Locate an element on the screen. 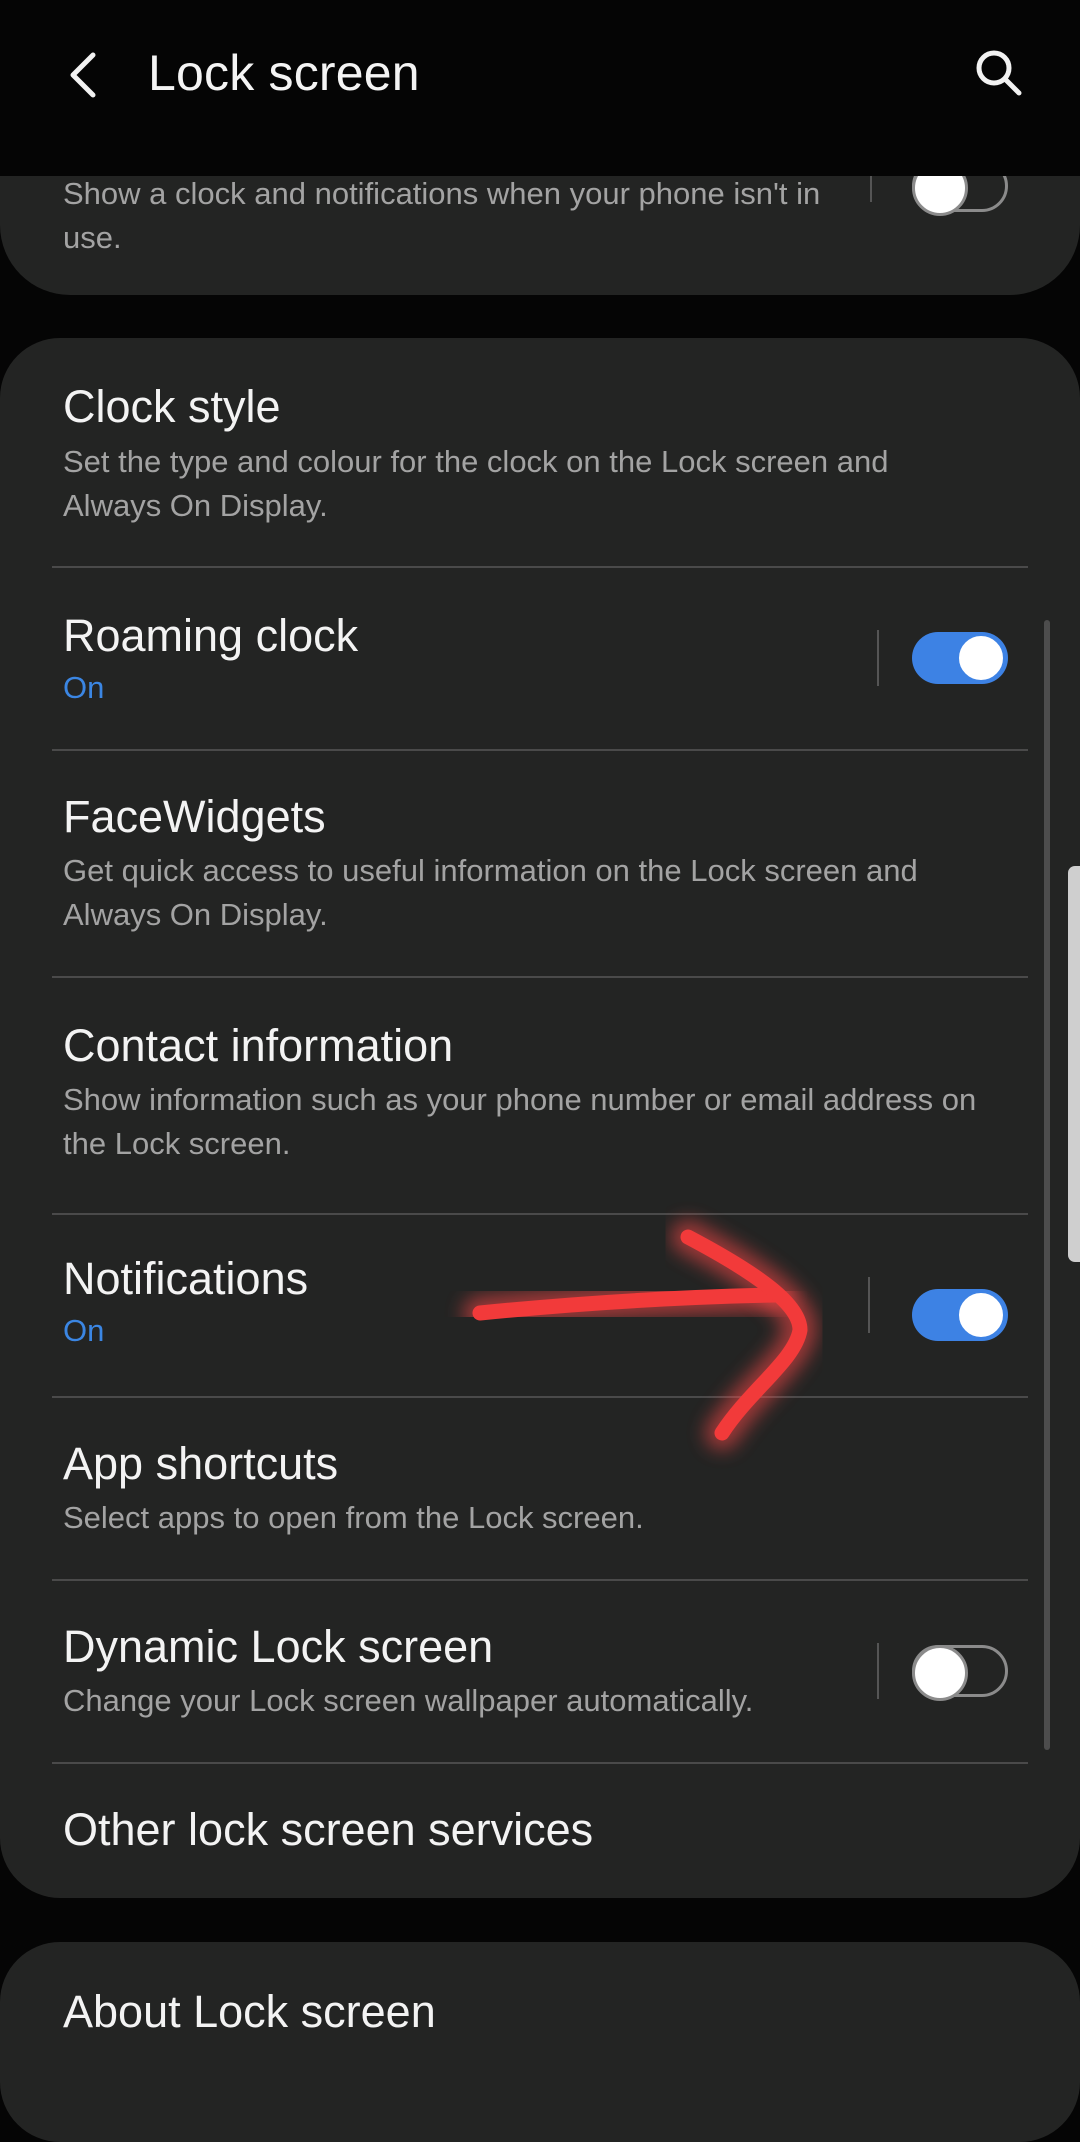 The width and height of the screenshot is (1080, 2142). edge-panel-handle is located at coordinates (1074, 1064).